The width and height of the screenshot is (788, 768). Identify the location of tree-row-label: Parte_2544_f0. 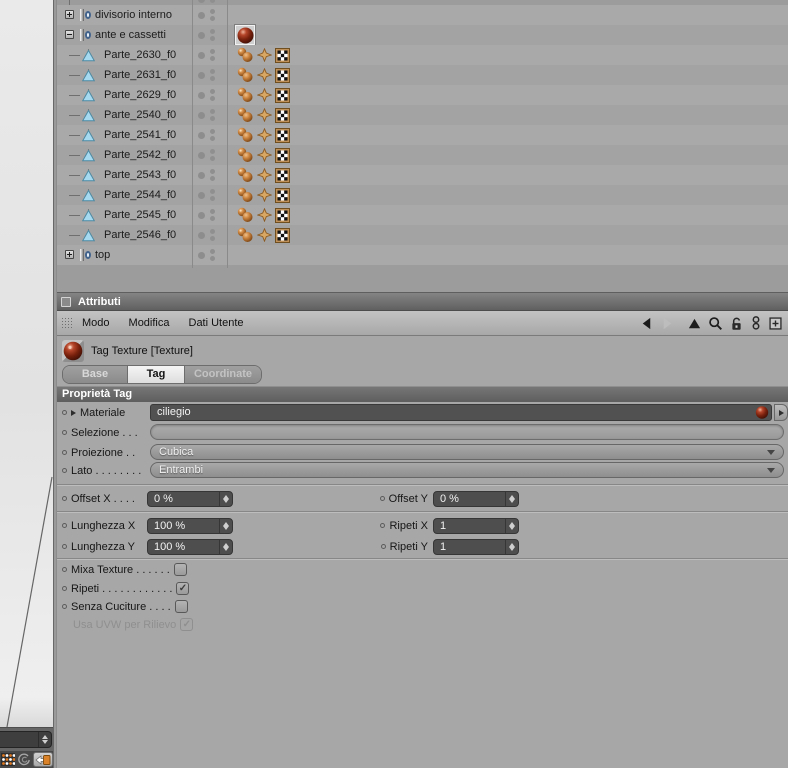
(140, 195).